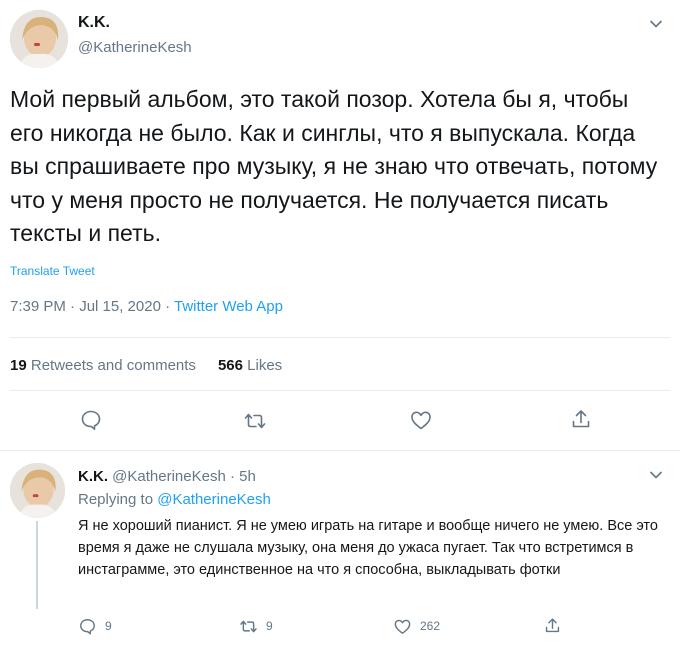 Image resolution: width=680 pixels, height=651 pixels. I want to click on tweet-stats: 19 Retweets and comments 566 Likes, so click(146, 365).